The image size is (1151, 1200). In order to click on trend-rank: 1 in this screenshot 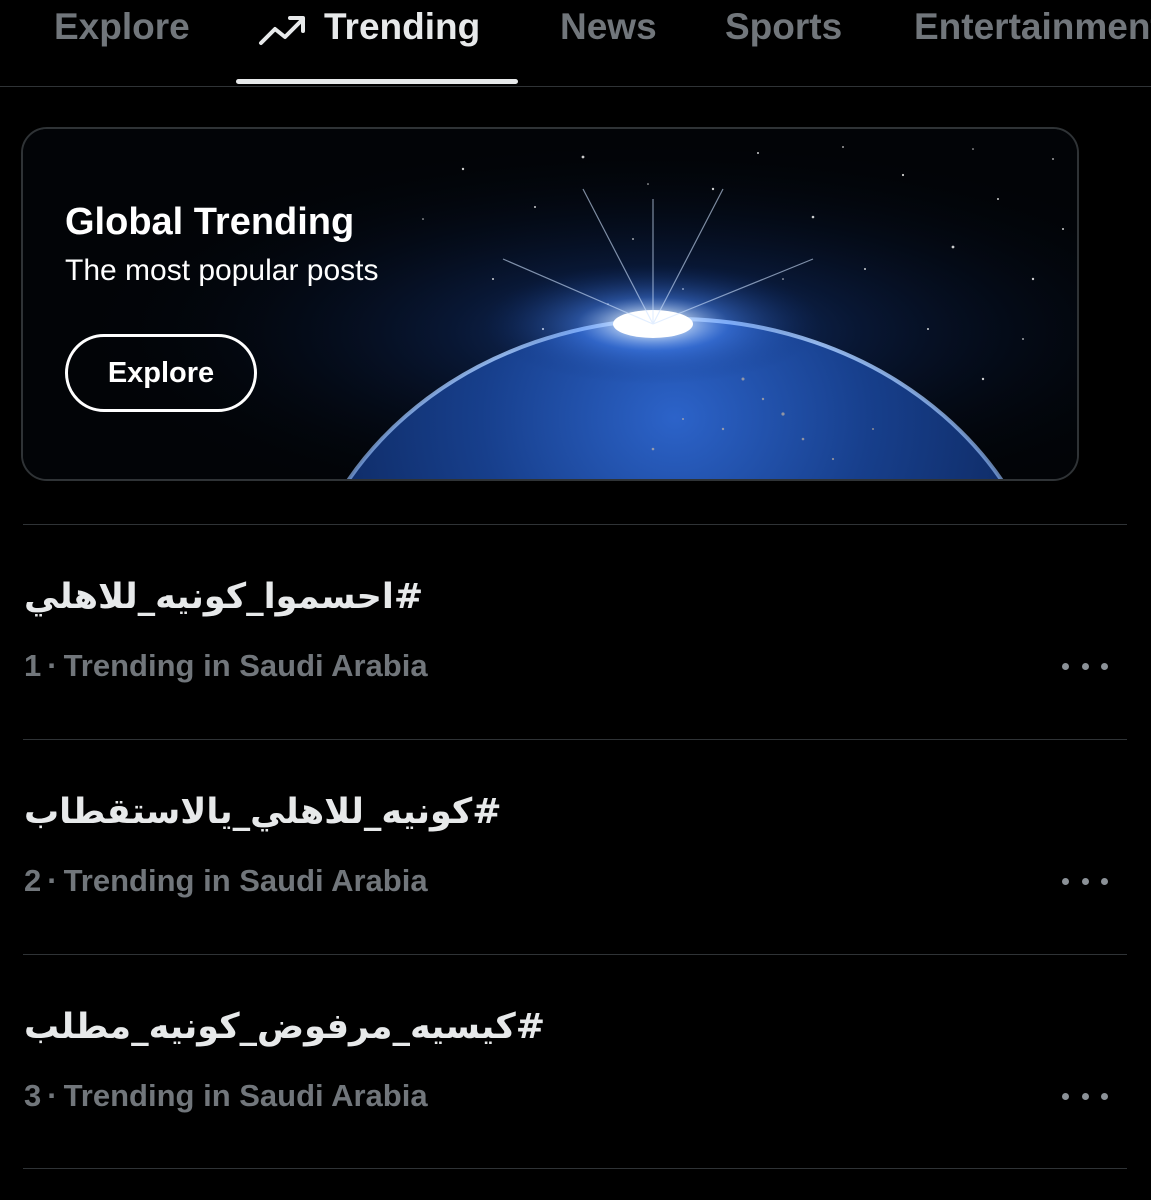, I will do `click(33, 665)`.